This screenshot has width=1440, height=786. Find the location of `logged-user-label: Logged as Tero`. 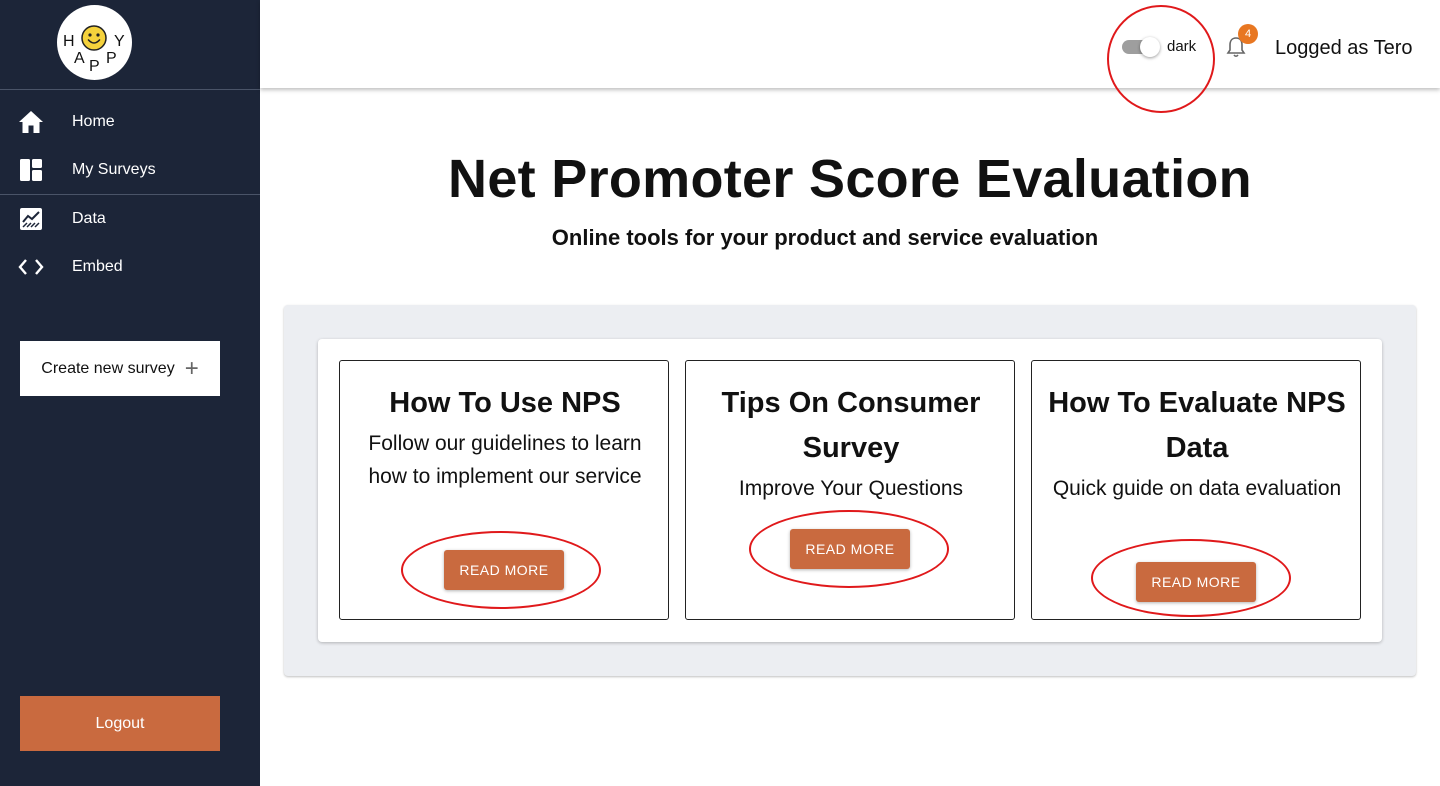

logged-user-label: Logged as Tero is located at coordinates (1344, 48).